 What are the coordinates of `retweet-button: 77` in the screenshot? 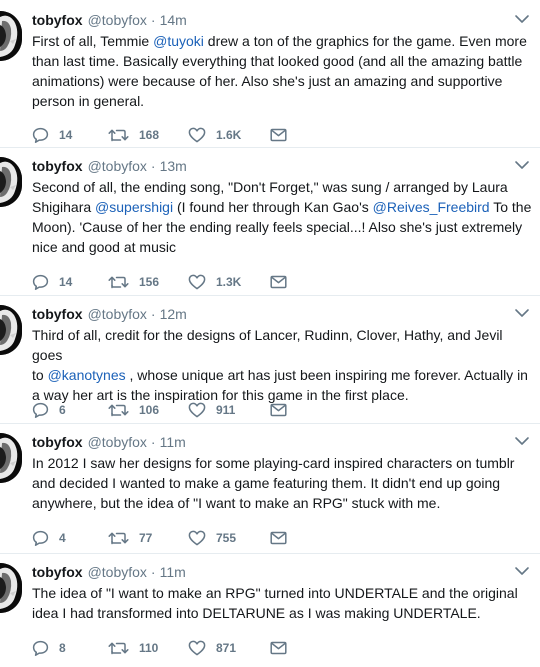 It's located at (148, 538).